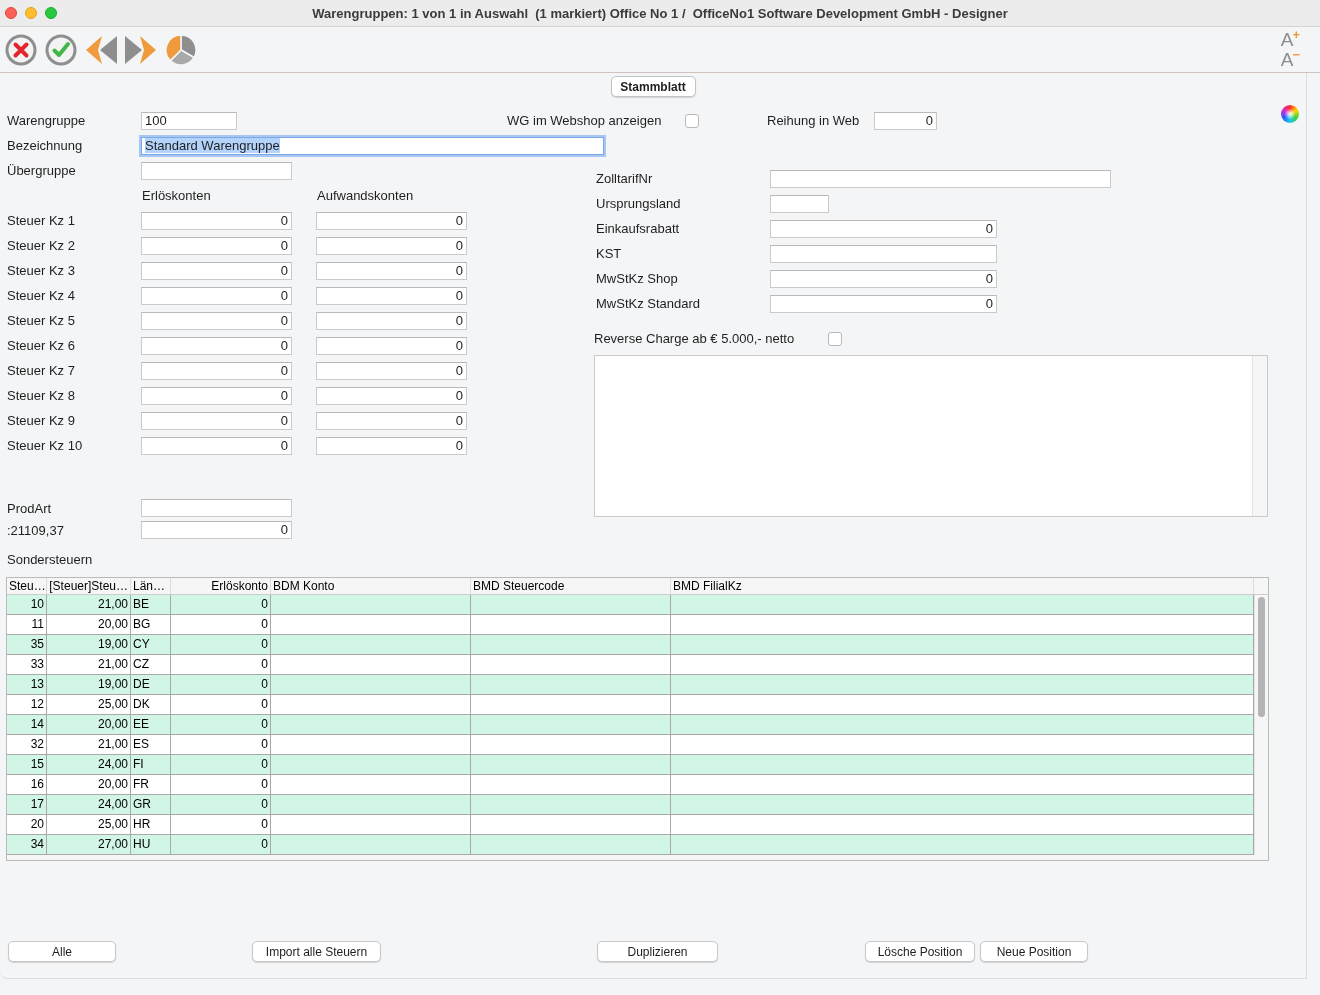 The width and height of the screenshot is (1320, 995). I want to click on table-row: 34 27,00 HU 0, so click(630, 845).